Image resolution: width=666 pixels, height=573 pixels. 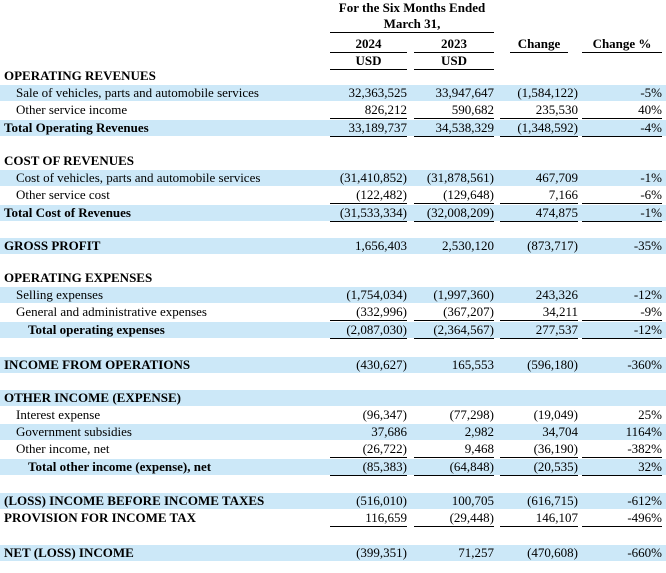 What do you see at coordinates (63, 194) in the screenshot?
I see `row-label: Other service cost` at bounding box center [63, 194].